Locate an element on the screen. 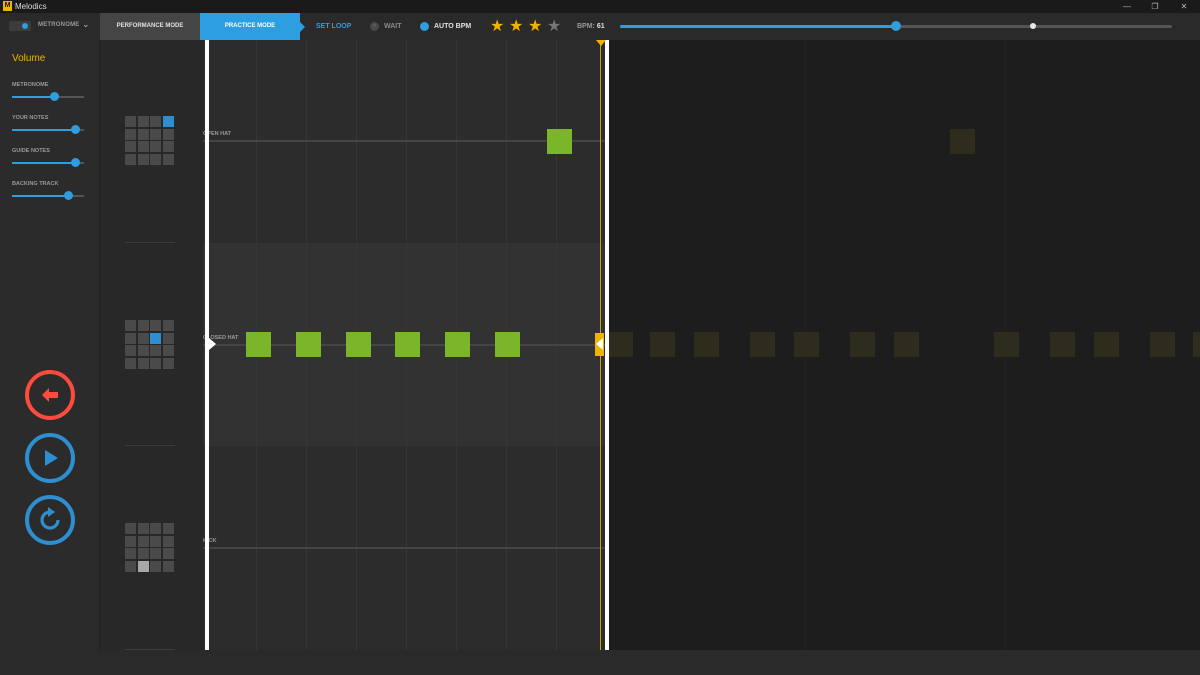  playhead-indicator is located at coordinates (601, 43).